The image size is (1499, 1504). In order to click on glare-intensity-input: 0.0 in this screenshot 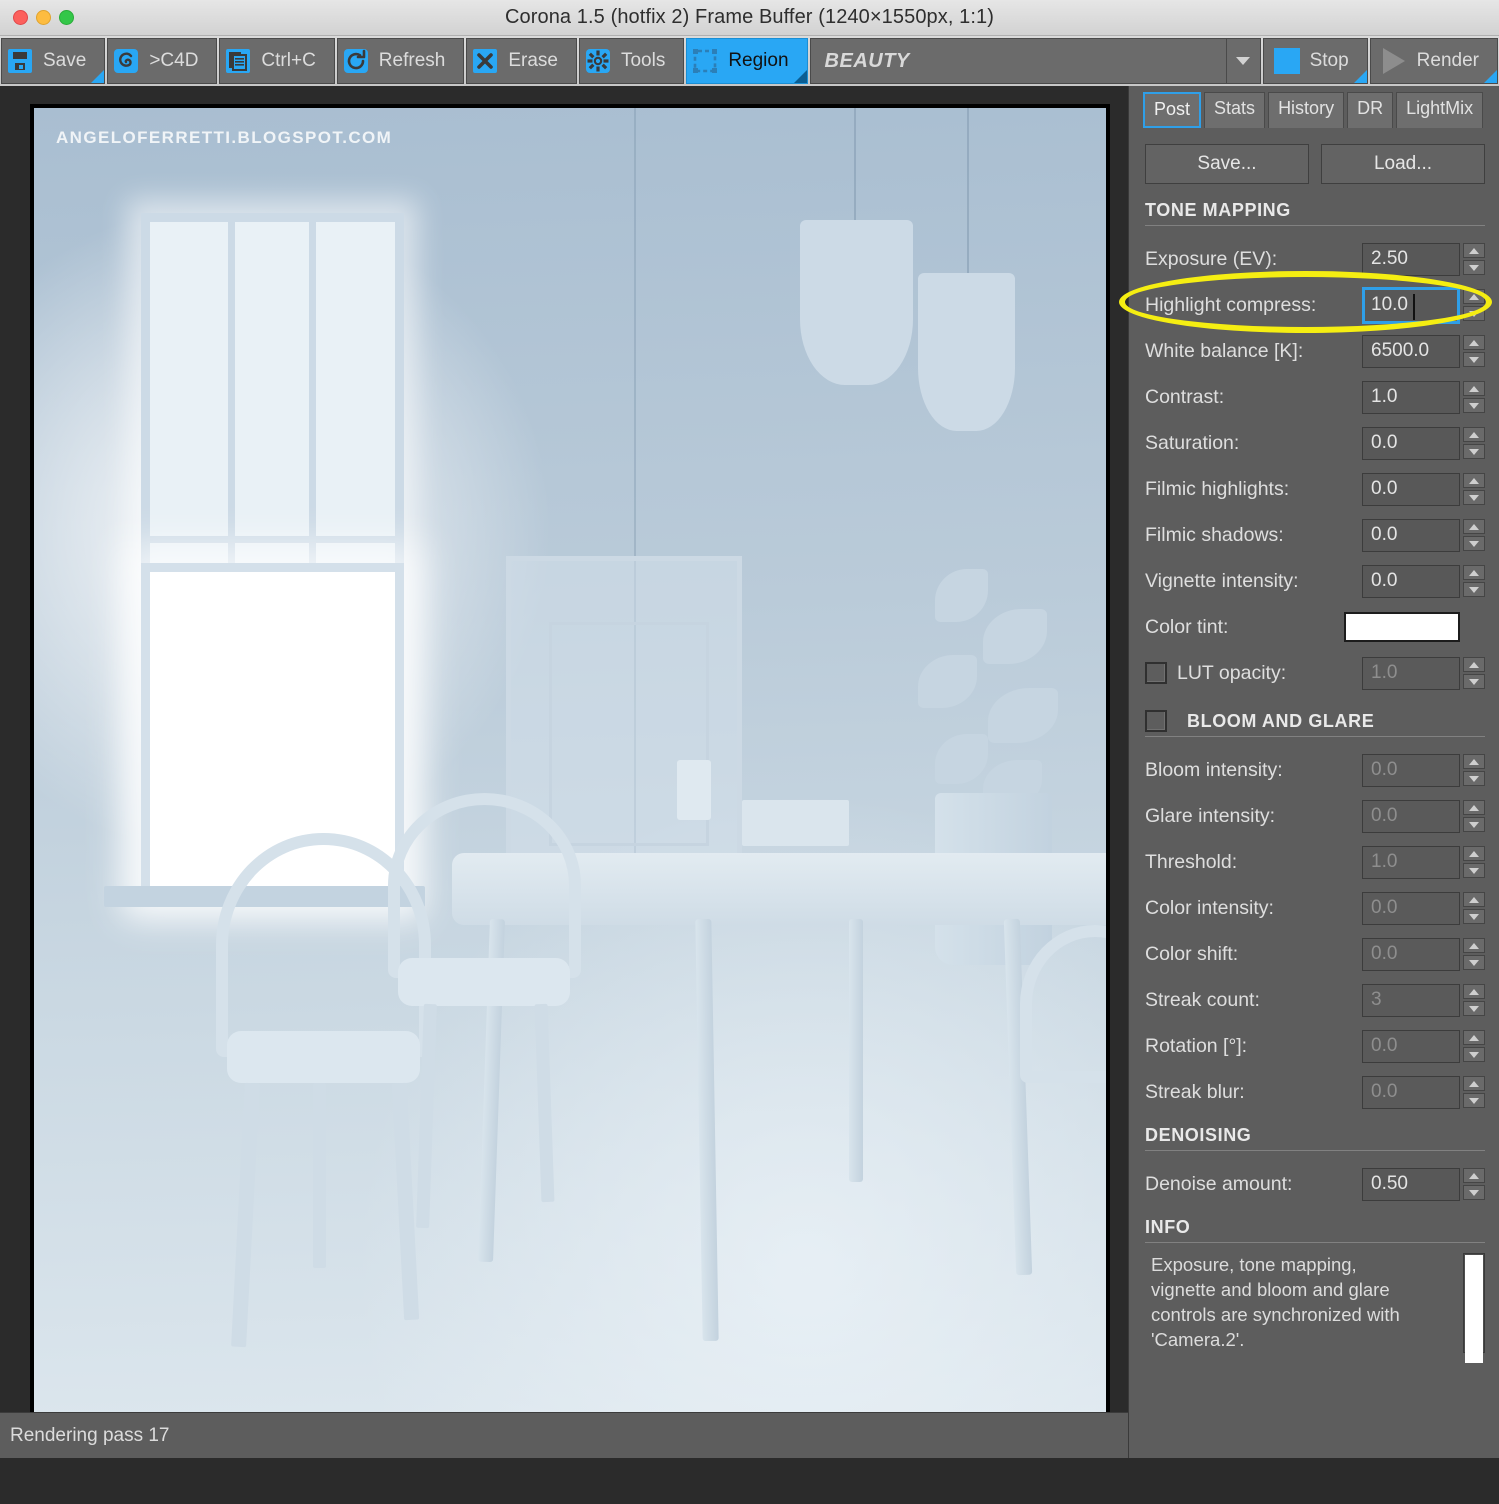, I will do `click(1411, 816)`.